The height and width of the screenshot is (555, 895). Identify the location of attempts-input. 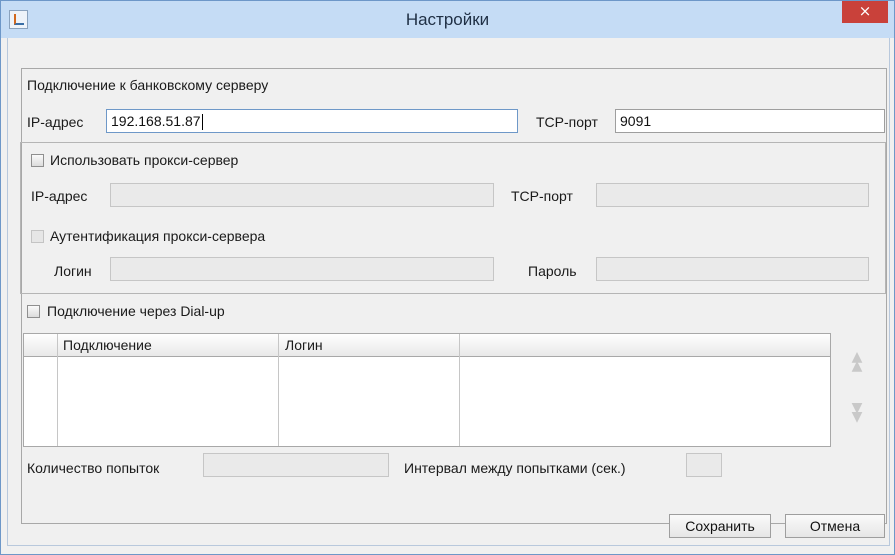
(296, 465).